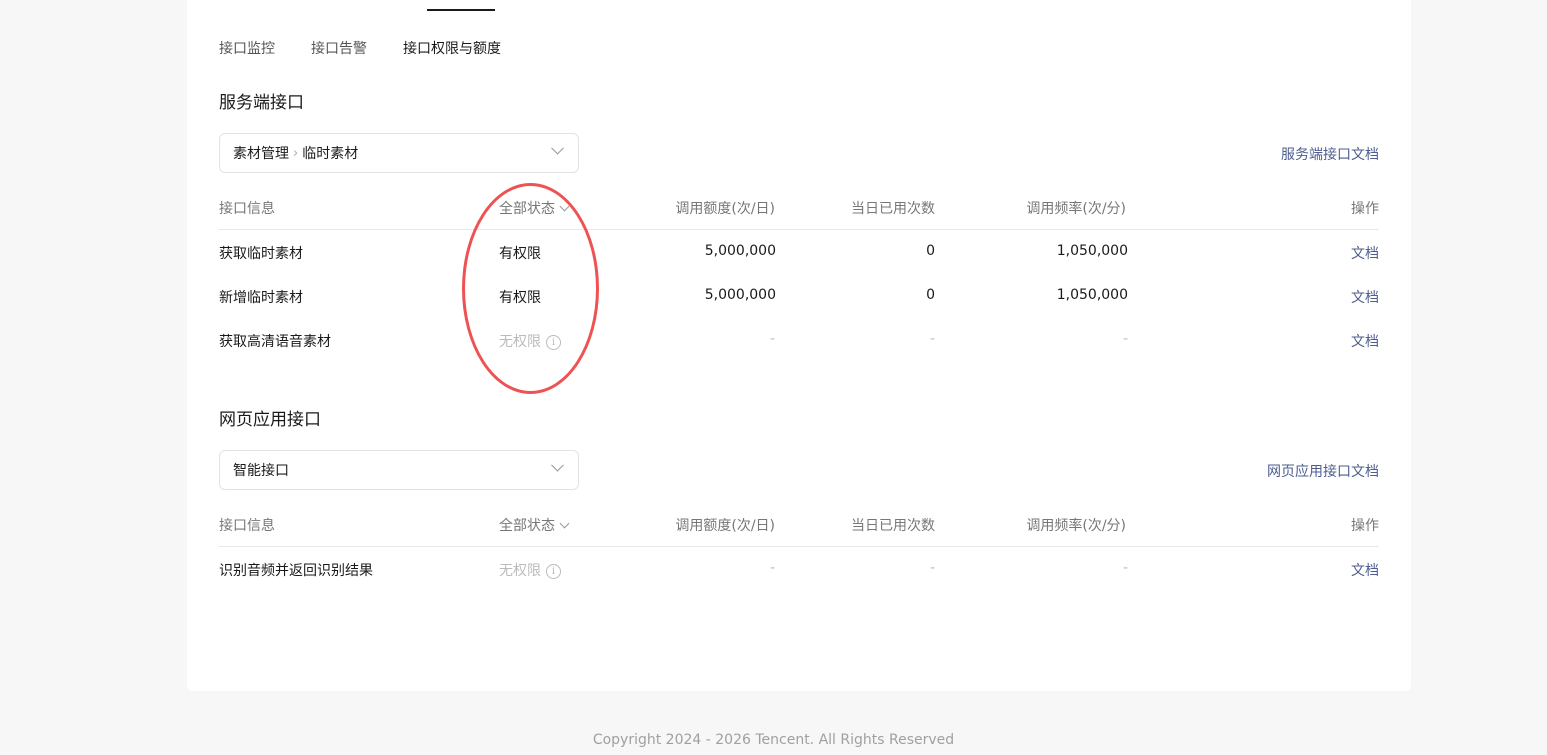  I want to click on row-interface-name: 新增临时素材, so click(261, 298).